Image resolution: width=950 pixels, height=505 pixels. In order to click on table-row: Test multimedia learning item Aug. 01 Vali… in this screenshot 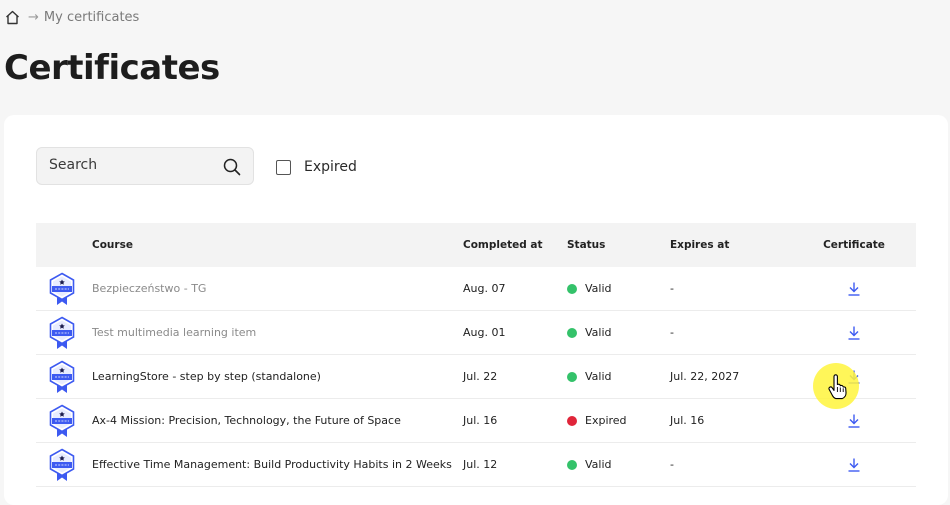, I will do `click(476, 333)`.